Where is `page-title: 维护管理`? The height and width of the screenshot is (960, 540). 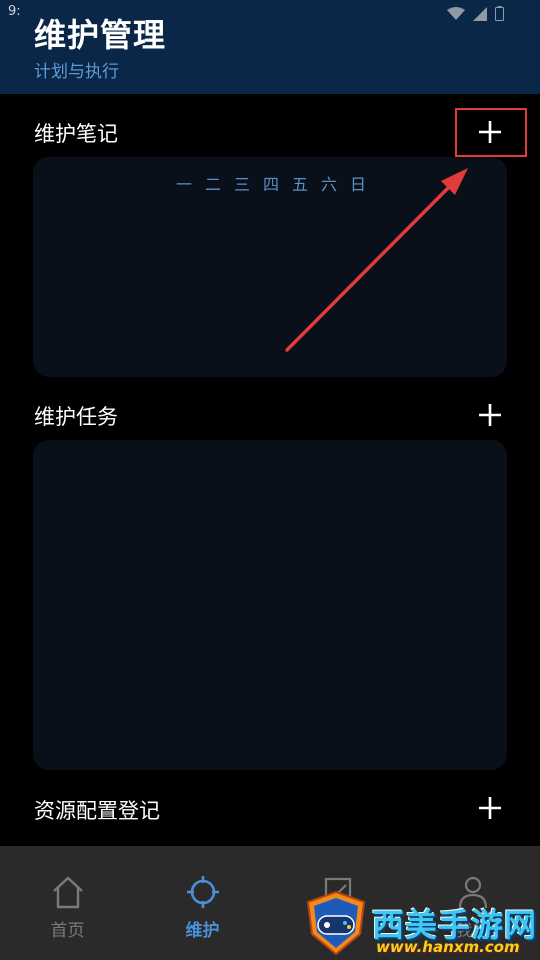
page-title: 维护管理 is located at coordinates (100, 35).